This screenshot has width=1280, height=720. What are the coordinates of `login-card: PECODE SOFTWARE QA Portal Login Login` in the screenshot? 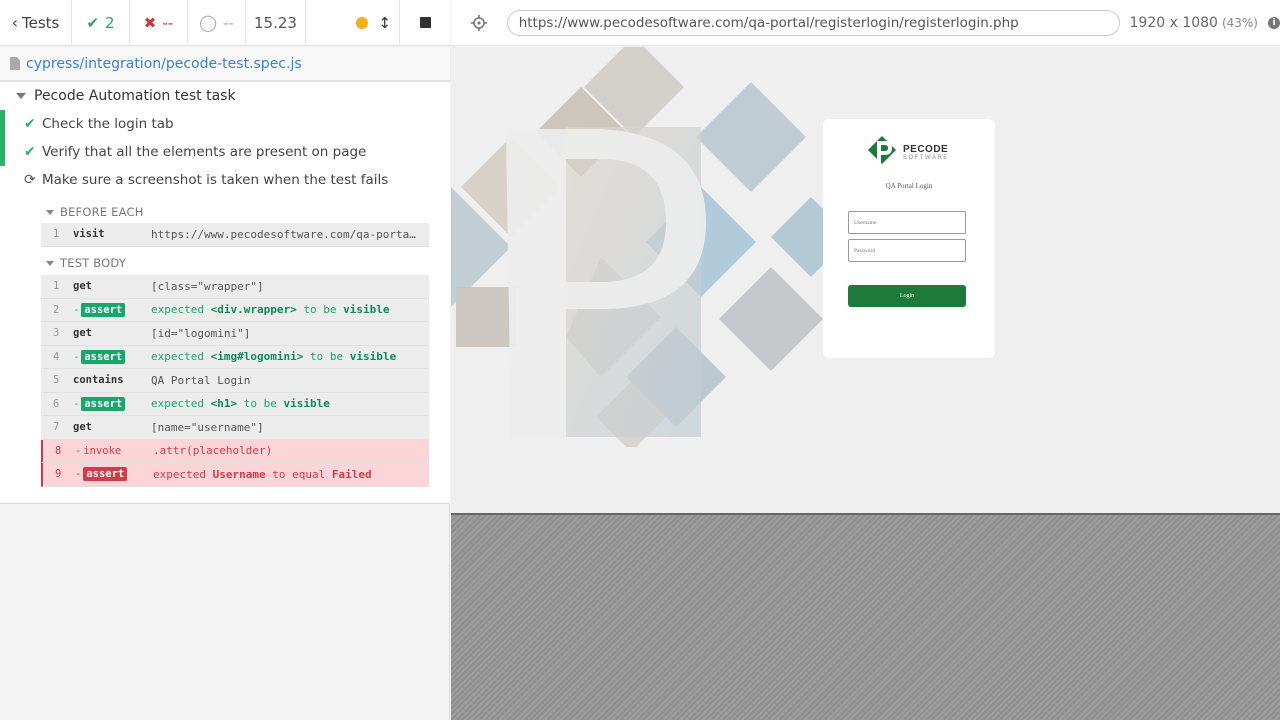 It's located at (909, 238).